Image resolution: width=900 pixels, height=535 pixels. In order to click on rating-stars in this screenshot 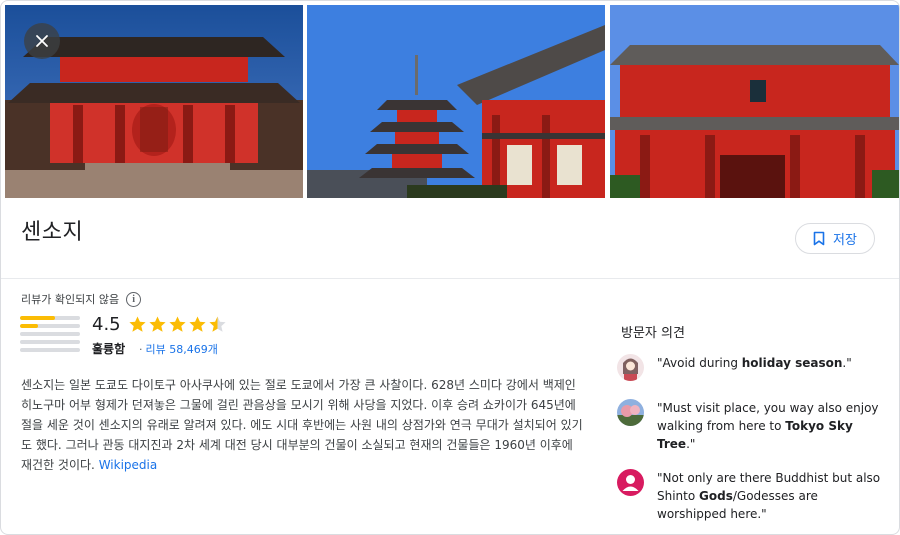, I will do `click(177, 324)`.